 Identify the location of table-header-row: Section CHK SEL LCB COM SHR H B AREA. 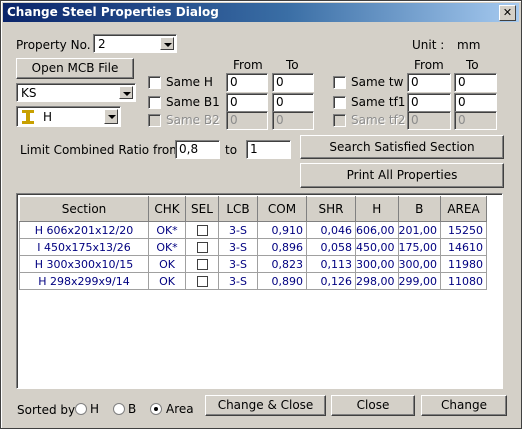
(253, 209).